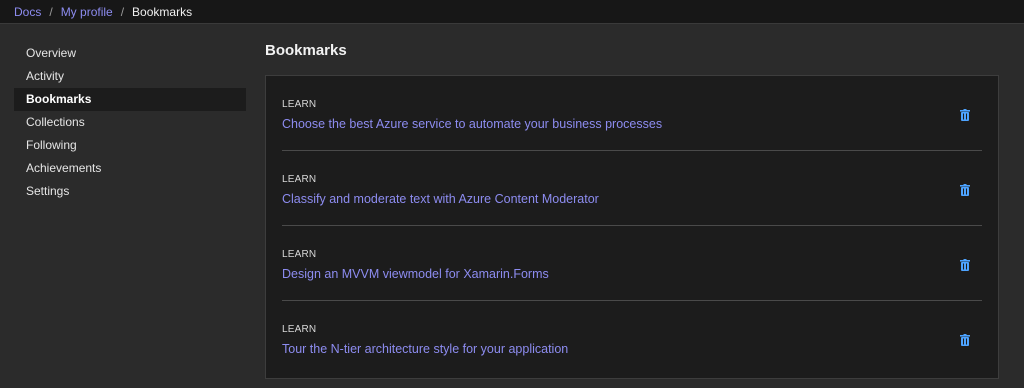  I want to click on sidebar-item-collections: Collections, so click(130, 122).